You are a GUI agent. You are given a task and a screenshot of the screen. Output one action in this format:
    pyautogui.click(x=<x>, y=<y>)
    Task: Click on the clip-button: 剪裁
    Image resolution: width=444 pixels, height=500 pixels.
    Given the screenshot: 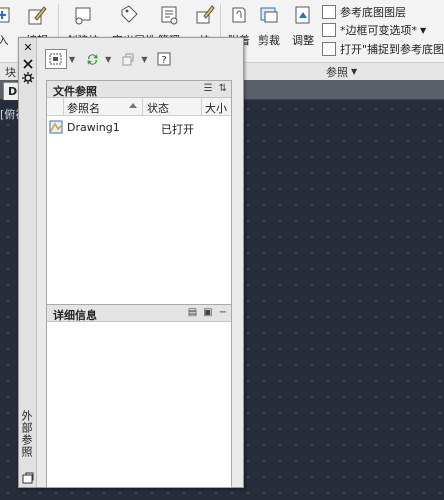 What is the action you would take?
    pyautogui.click(x=269, y=24)
    